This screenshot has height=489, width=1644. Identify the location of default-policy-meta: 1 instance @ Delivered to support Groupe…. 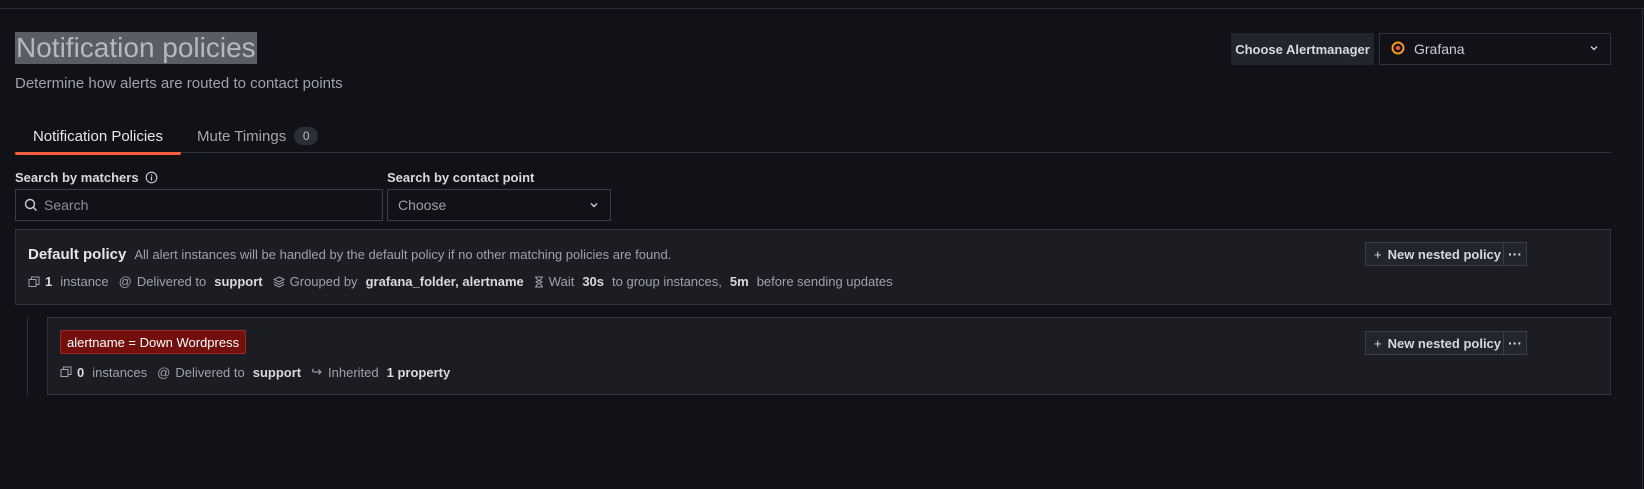
(465, 281).